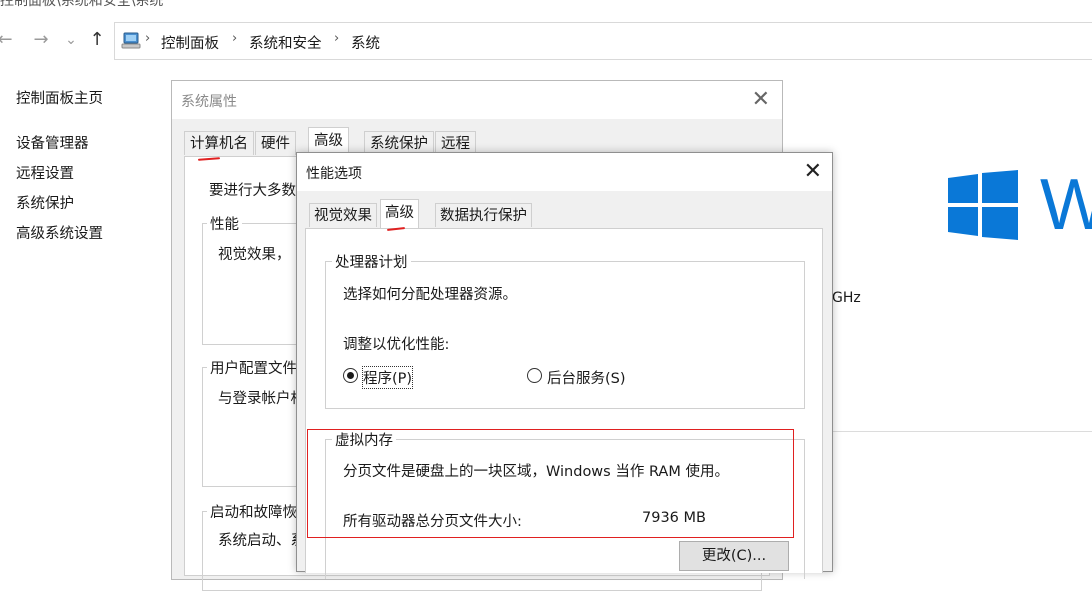 The image size is (1092, 591). What do you see at coordinates (846, 298) in the screenshot?
I see `cpu-speed-fragment: GHz` at bounding box center [846, 298].